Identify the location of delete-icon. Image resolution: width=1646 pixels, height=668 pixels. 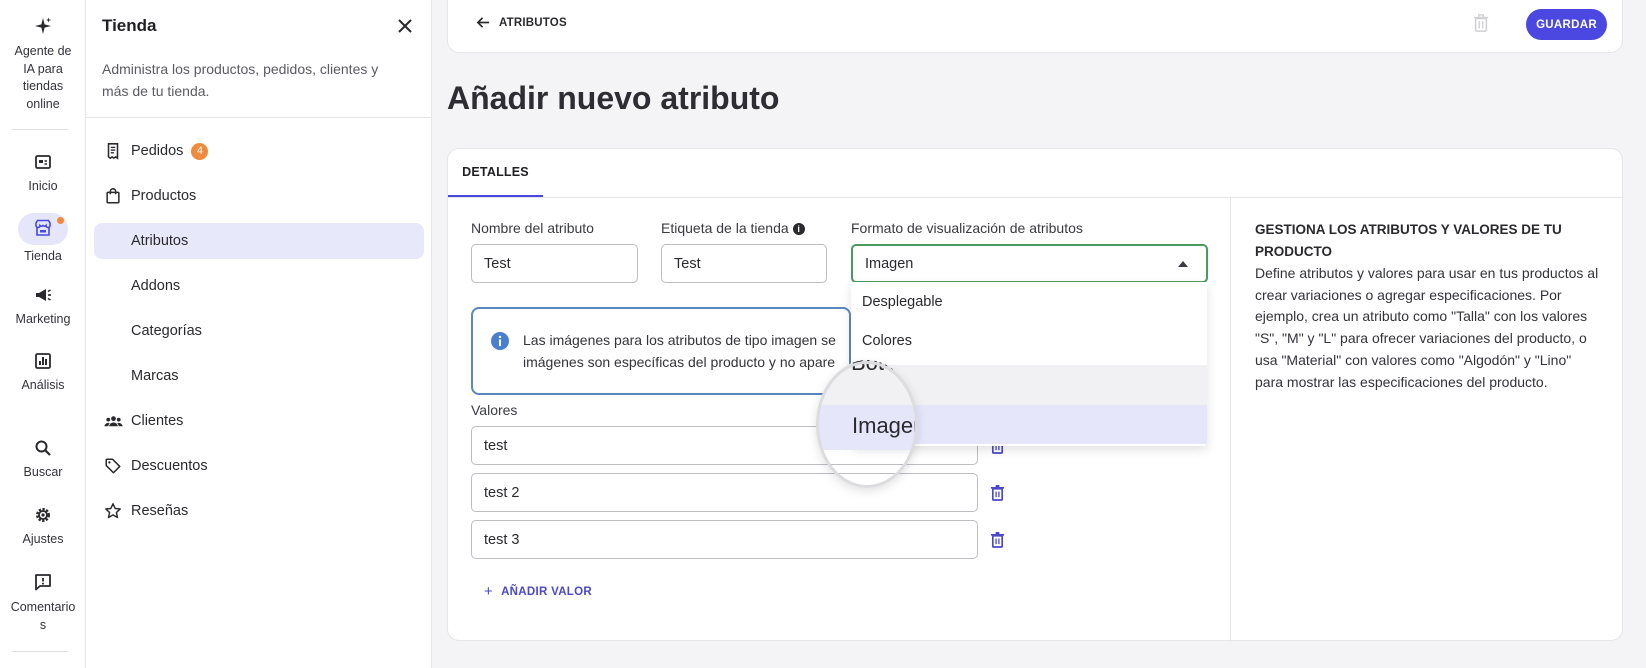
(1481, 25).